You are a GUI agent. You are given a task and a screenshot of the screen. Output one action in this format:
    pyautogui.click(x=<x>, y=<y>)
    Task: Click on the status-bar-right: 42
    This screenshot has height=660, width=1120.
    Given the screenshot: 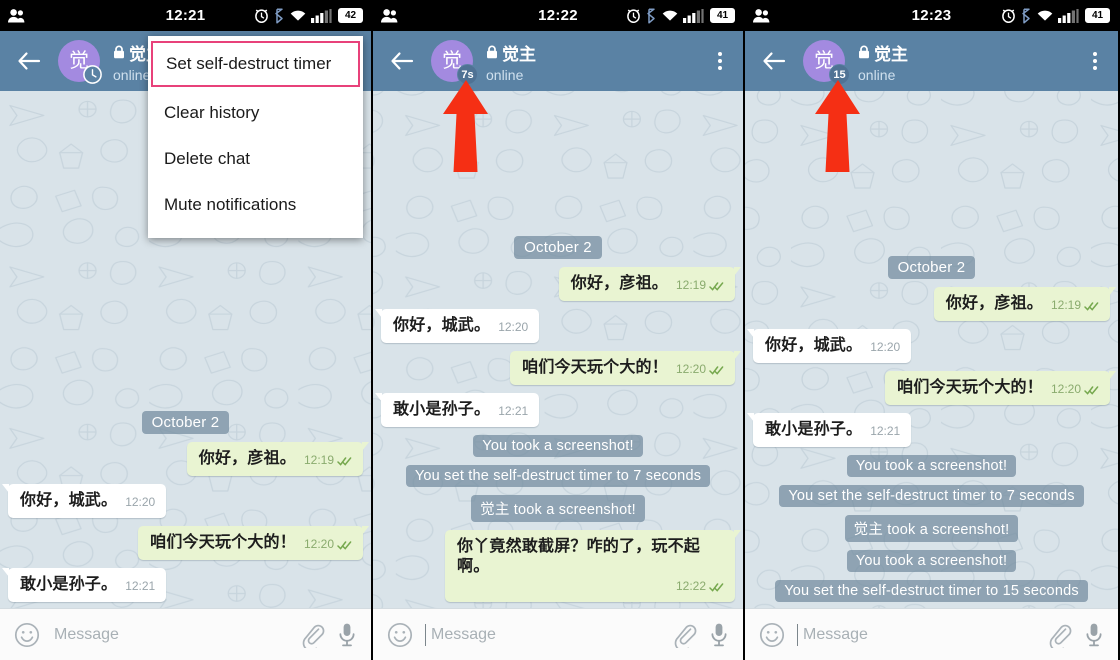 What is the action you would take?
    pyautogui.click(x=308, y=15)
    